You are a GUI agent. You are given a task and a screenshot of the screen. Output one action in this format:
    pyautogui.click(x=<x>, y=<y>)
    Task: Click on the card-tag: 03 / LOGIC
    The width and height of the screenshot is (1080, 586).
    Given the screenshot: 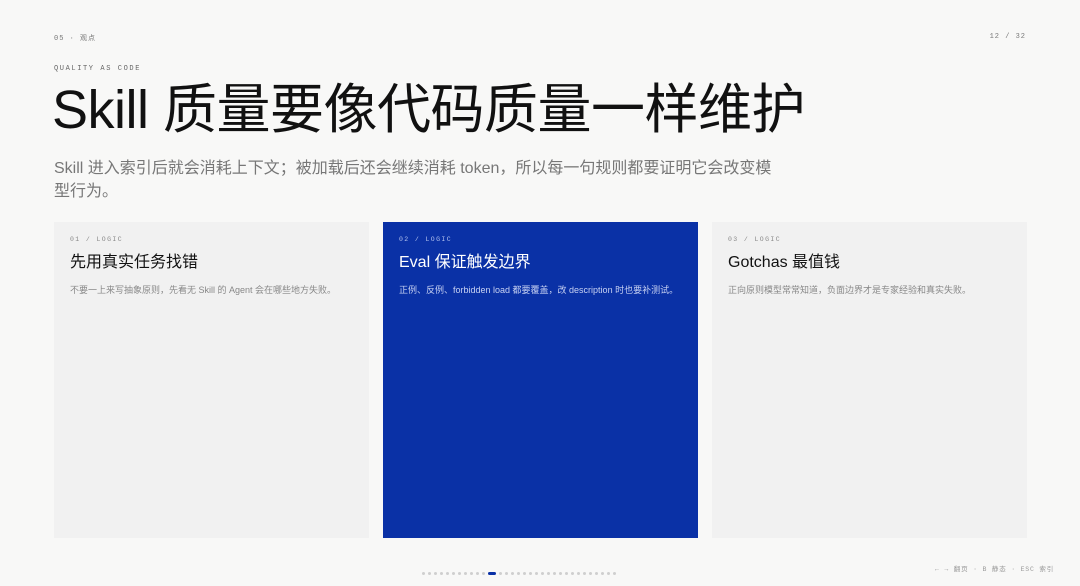 What is the action you would take?
    pyautogui.click(x=755, y=239)
    